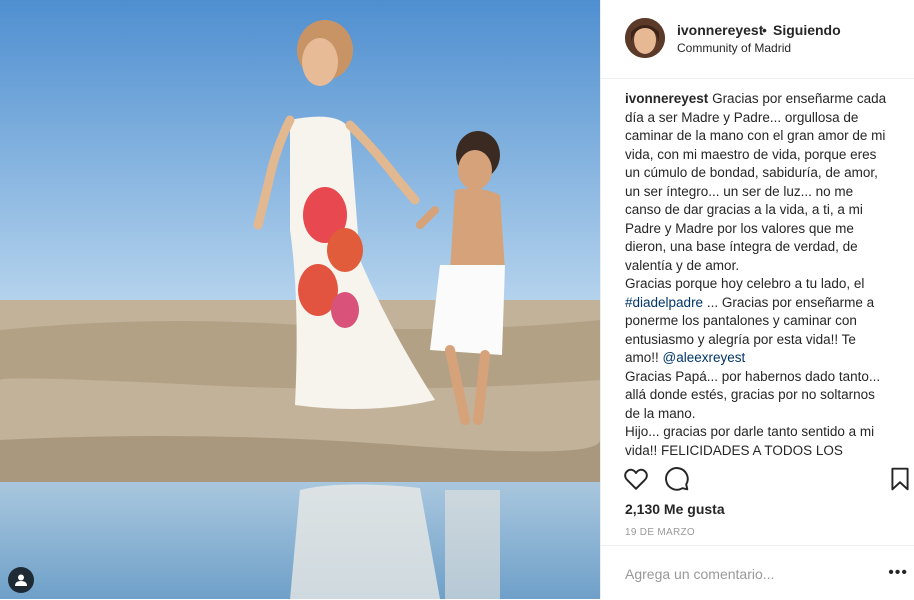 The image size is (914, 600). Describe the element at coordinates (900, 479) in the screenshot. I see `bookmark-icon` at that location.